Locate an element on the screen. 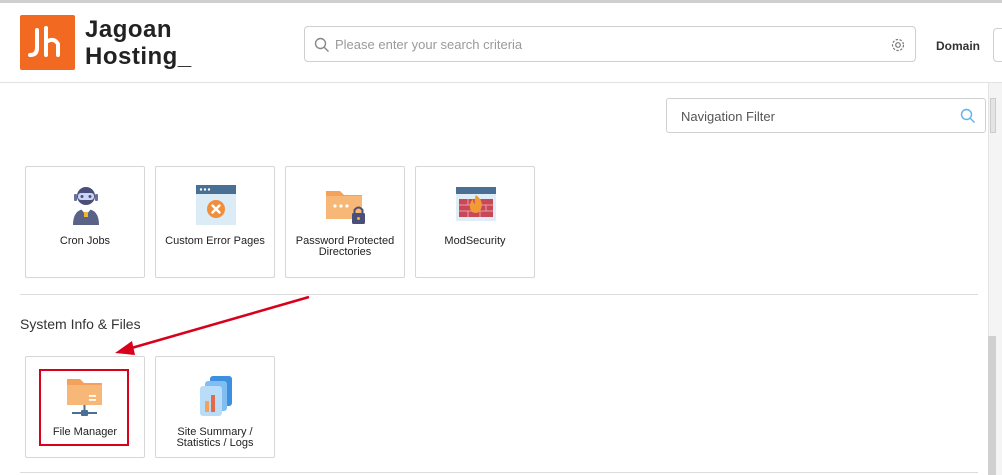 This screenshot has height=475, width=1002. tool-custom-error-pages: Custom Error Pages is located at coordinates (215, 222).